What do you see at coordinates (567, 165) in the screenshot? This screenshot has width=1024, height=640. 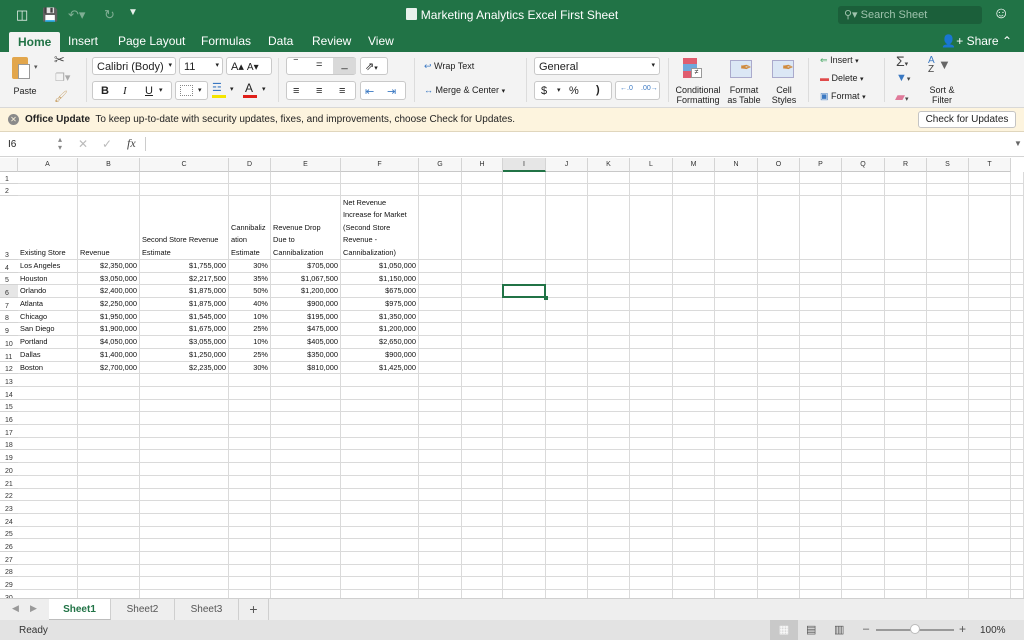 I see `column-header-j: J` at bounding box center [567, 165].